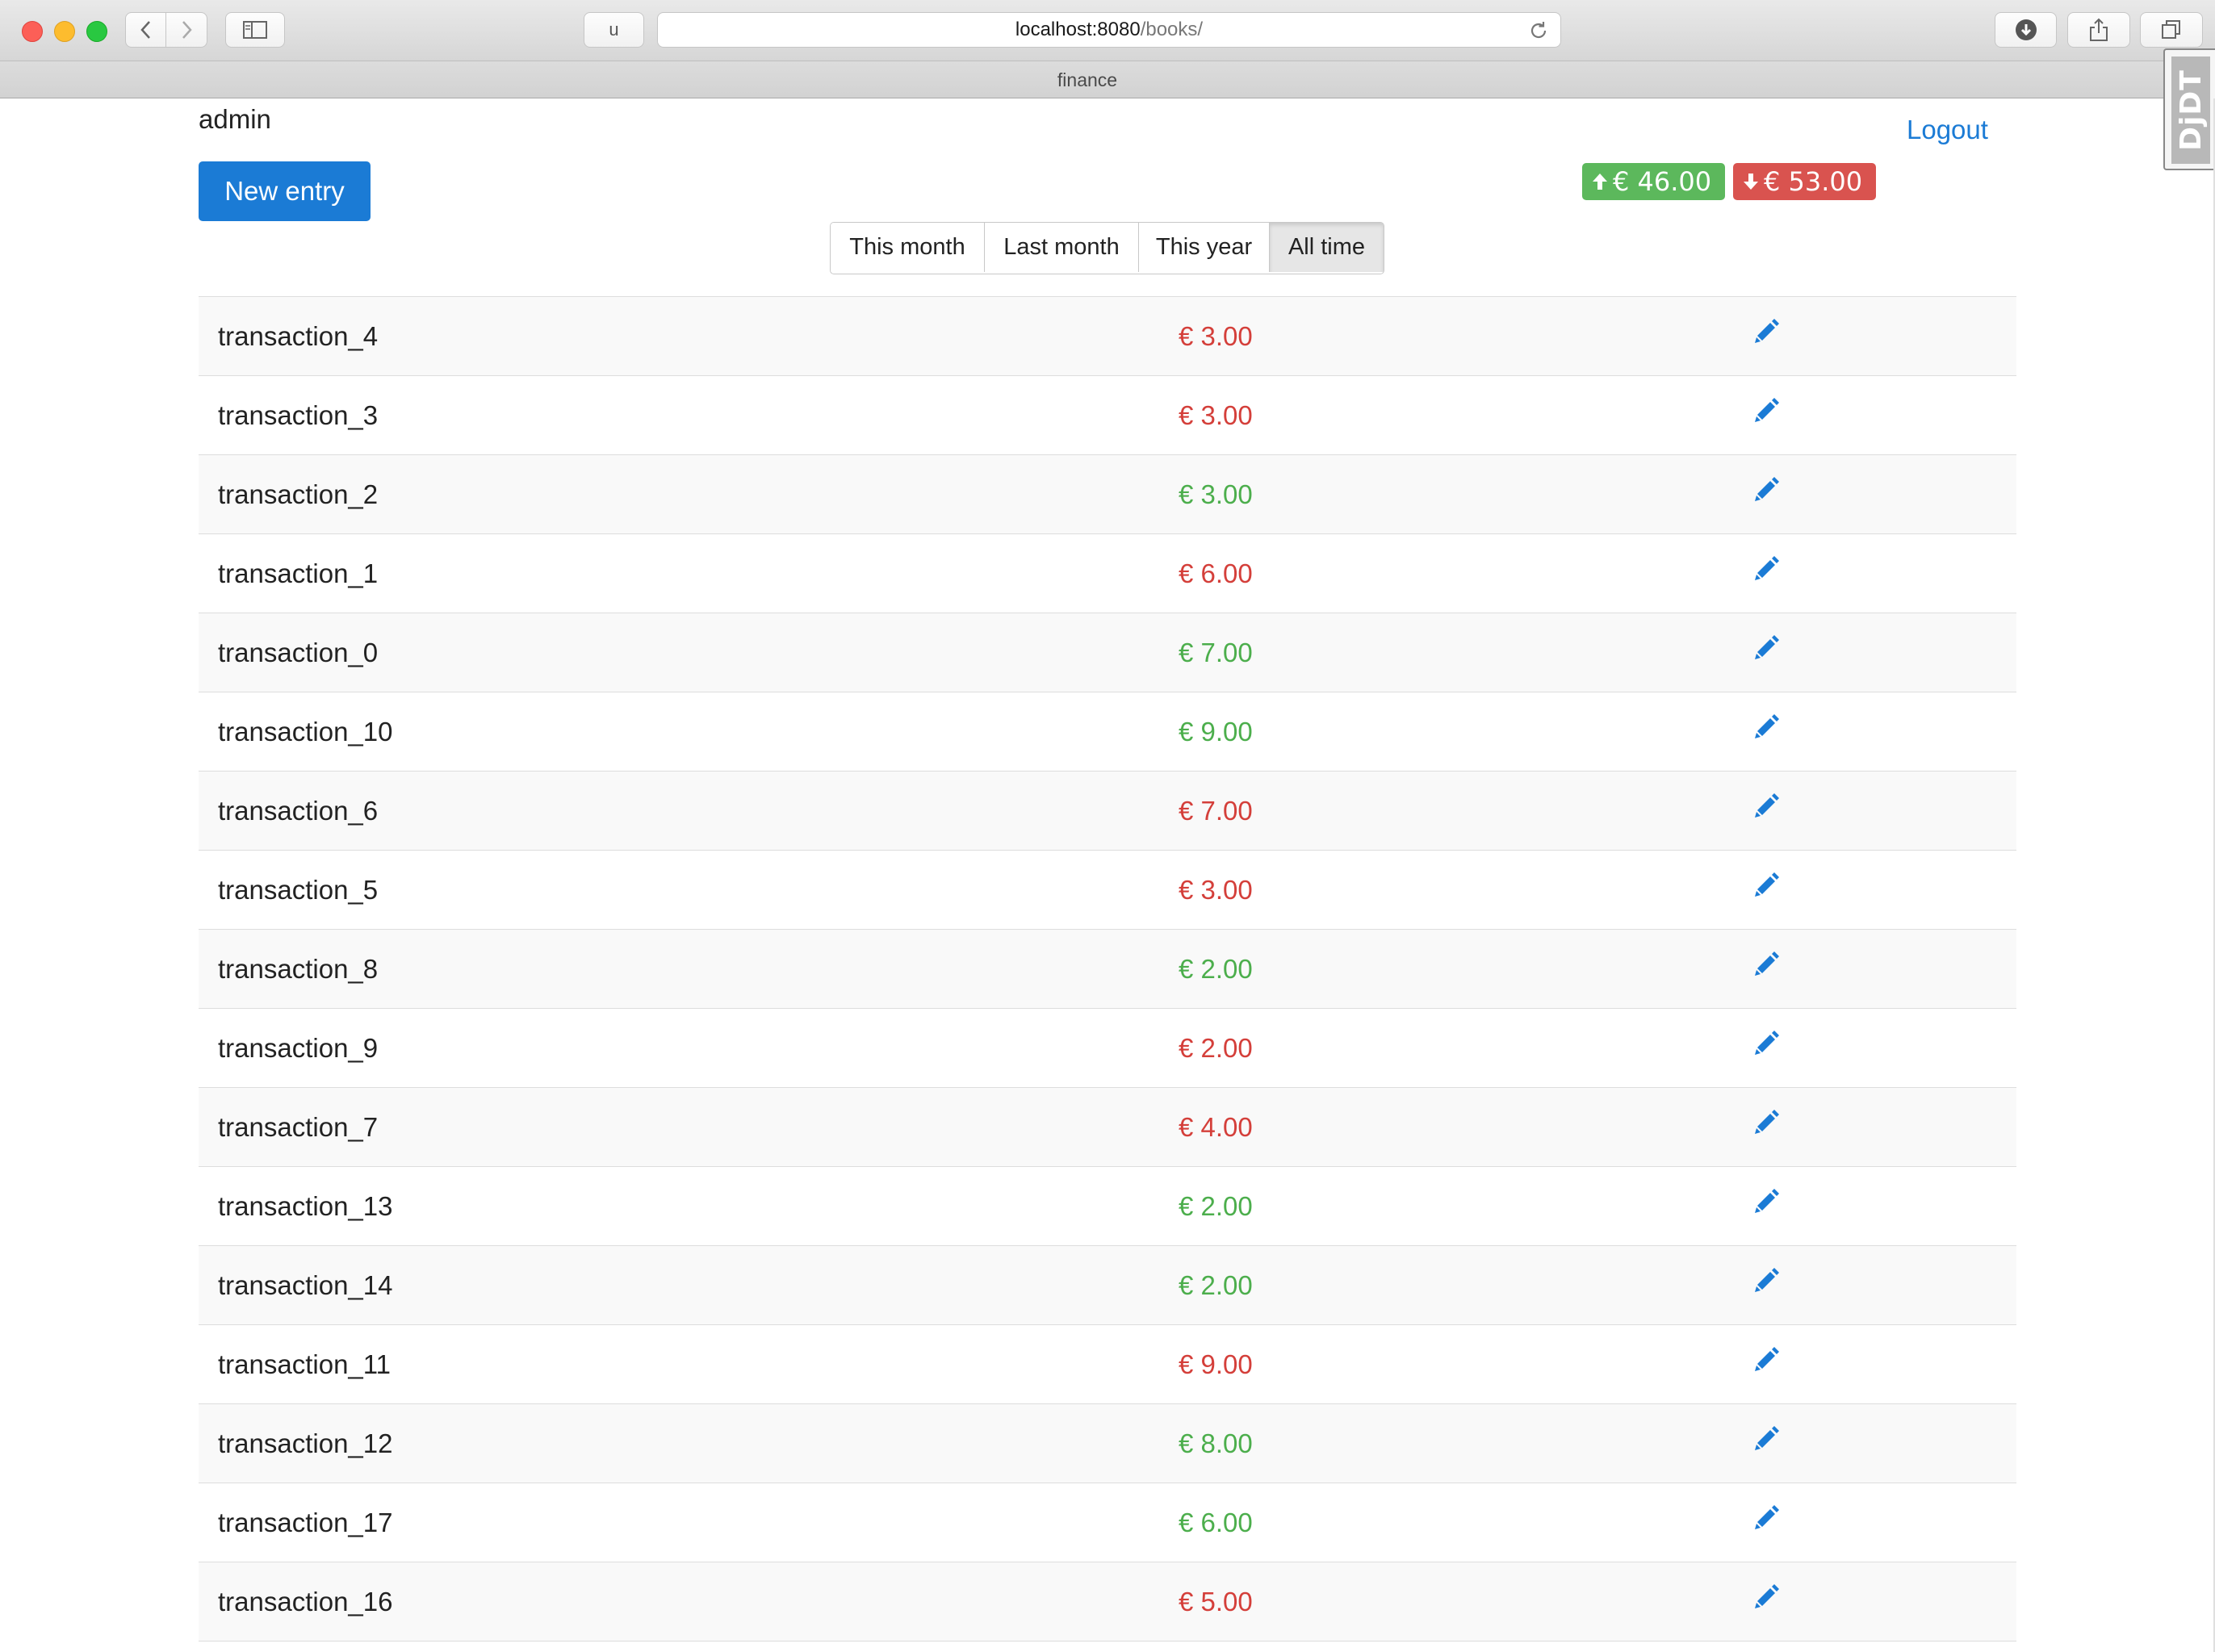 Image resolution: width=2215 pixels, height=1652 pixels. I want to click on transaction-name: transaction_3, so click(298, 415).